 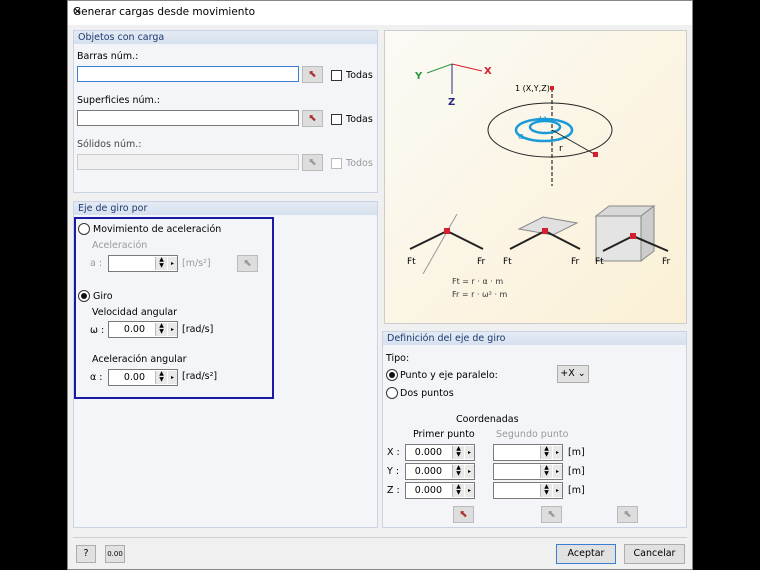 I want to click on equation-fr: Fr = r · ω² · m, so click(x=480, y=294).